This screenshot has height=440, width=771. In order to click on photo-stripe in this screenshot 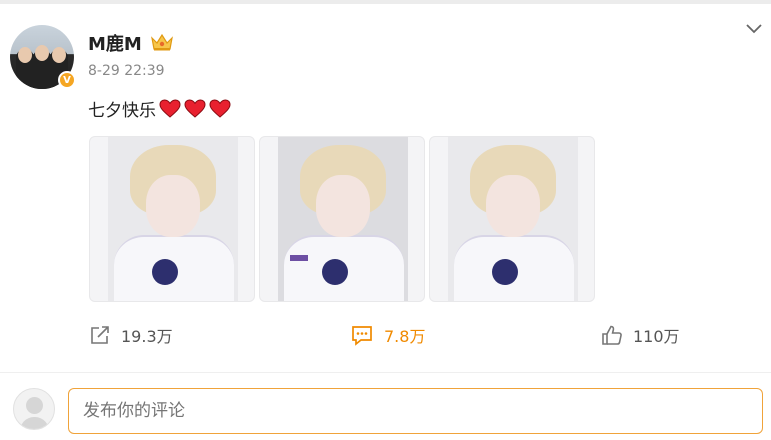, I will do `click(299, 258)`.